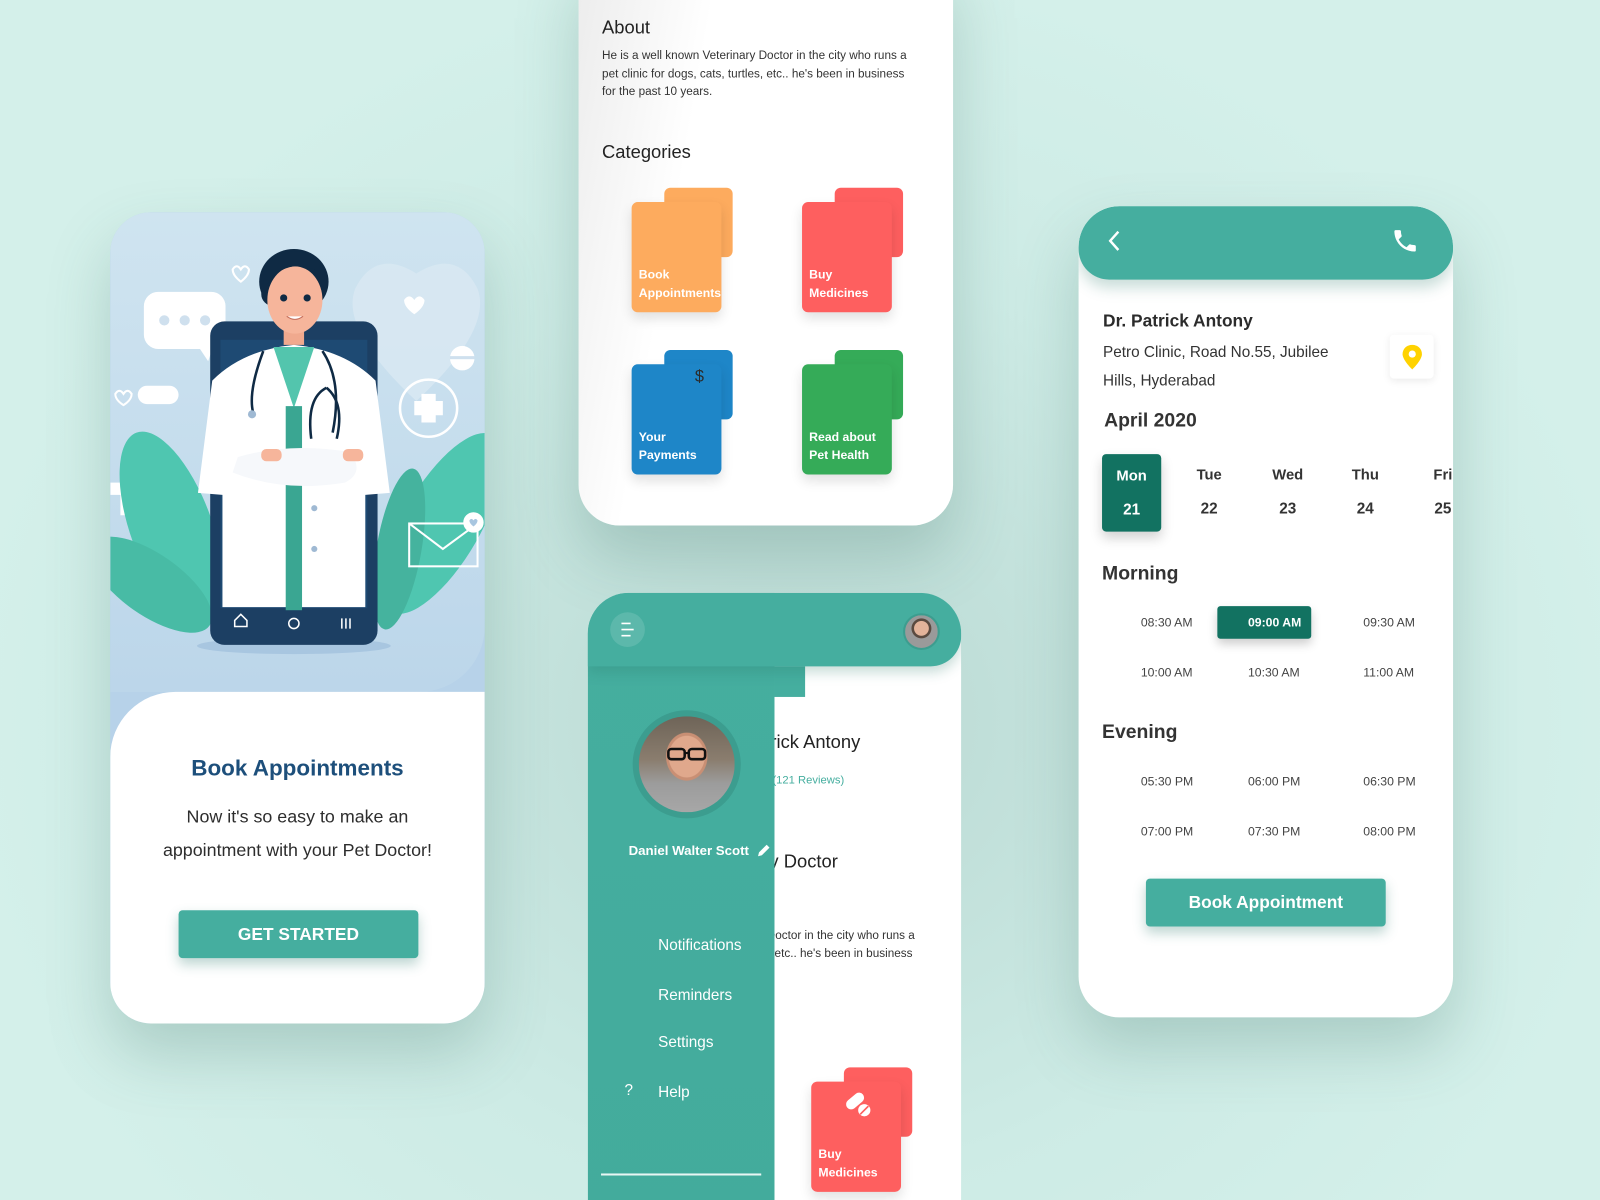 Image resolution: width=1600 pixels, height=1200 pixels. What do you see at coordinates (1131, 476) in the screenshot?
I see `weekday-label: Mon` at bounding box center [1131, 476].